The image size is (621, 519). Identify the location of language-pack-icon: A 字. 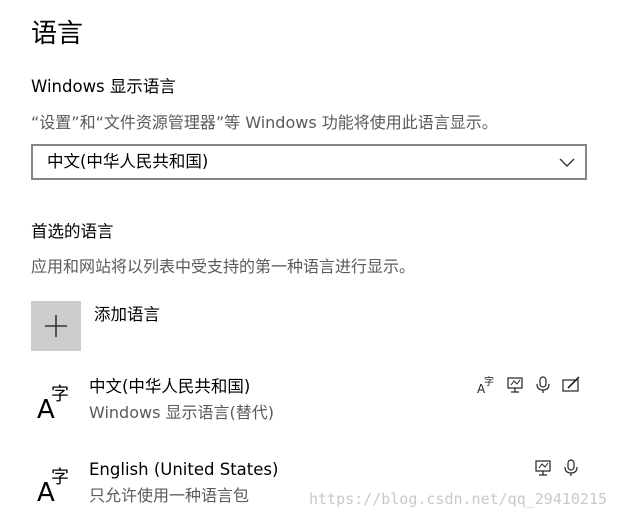
(487, 385).